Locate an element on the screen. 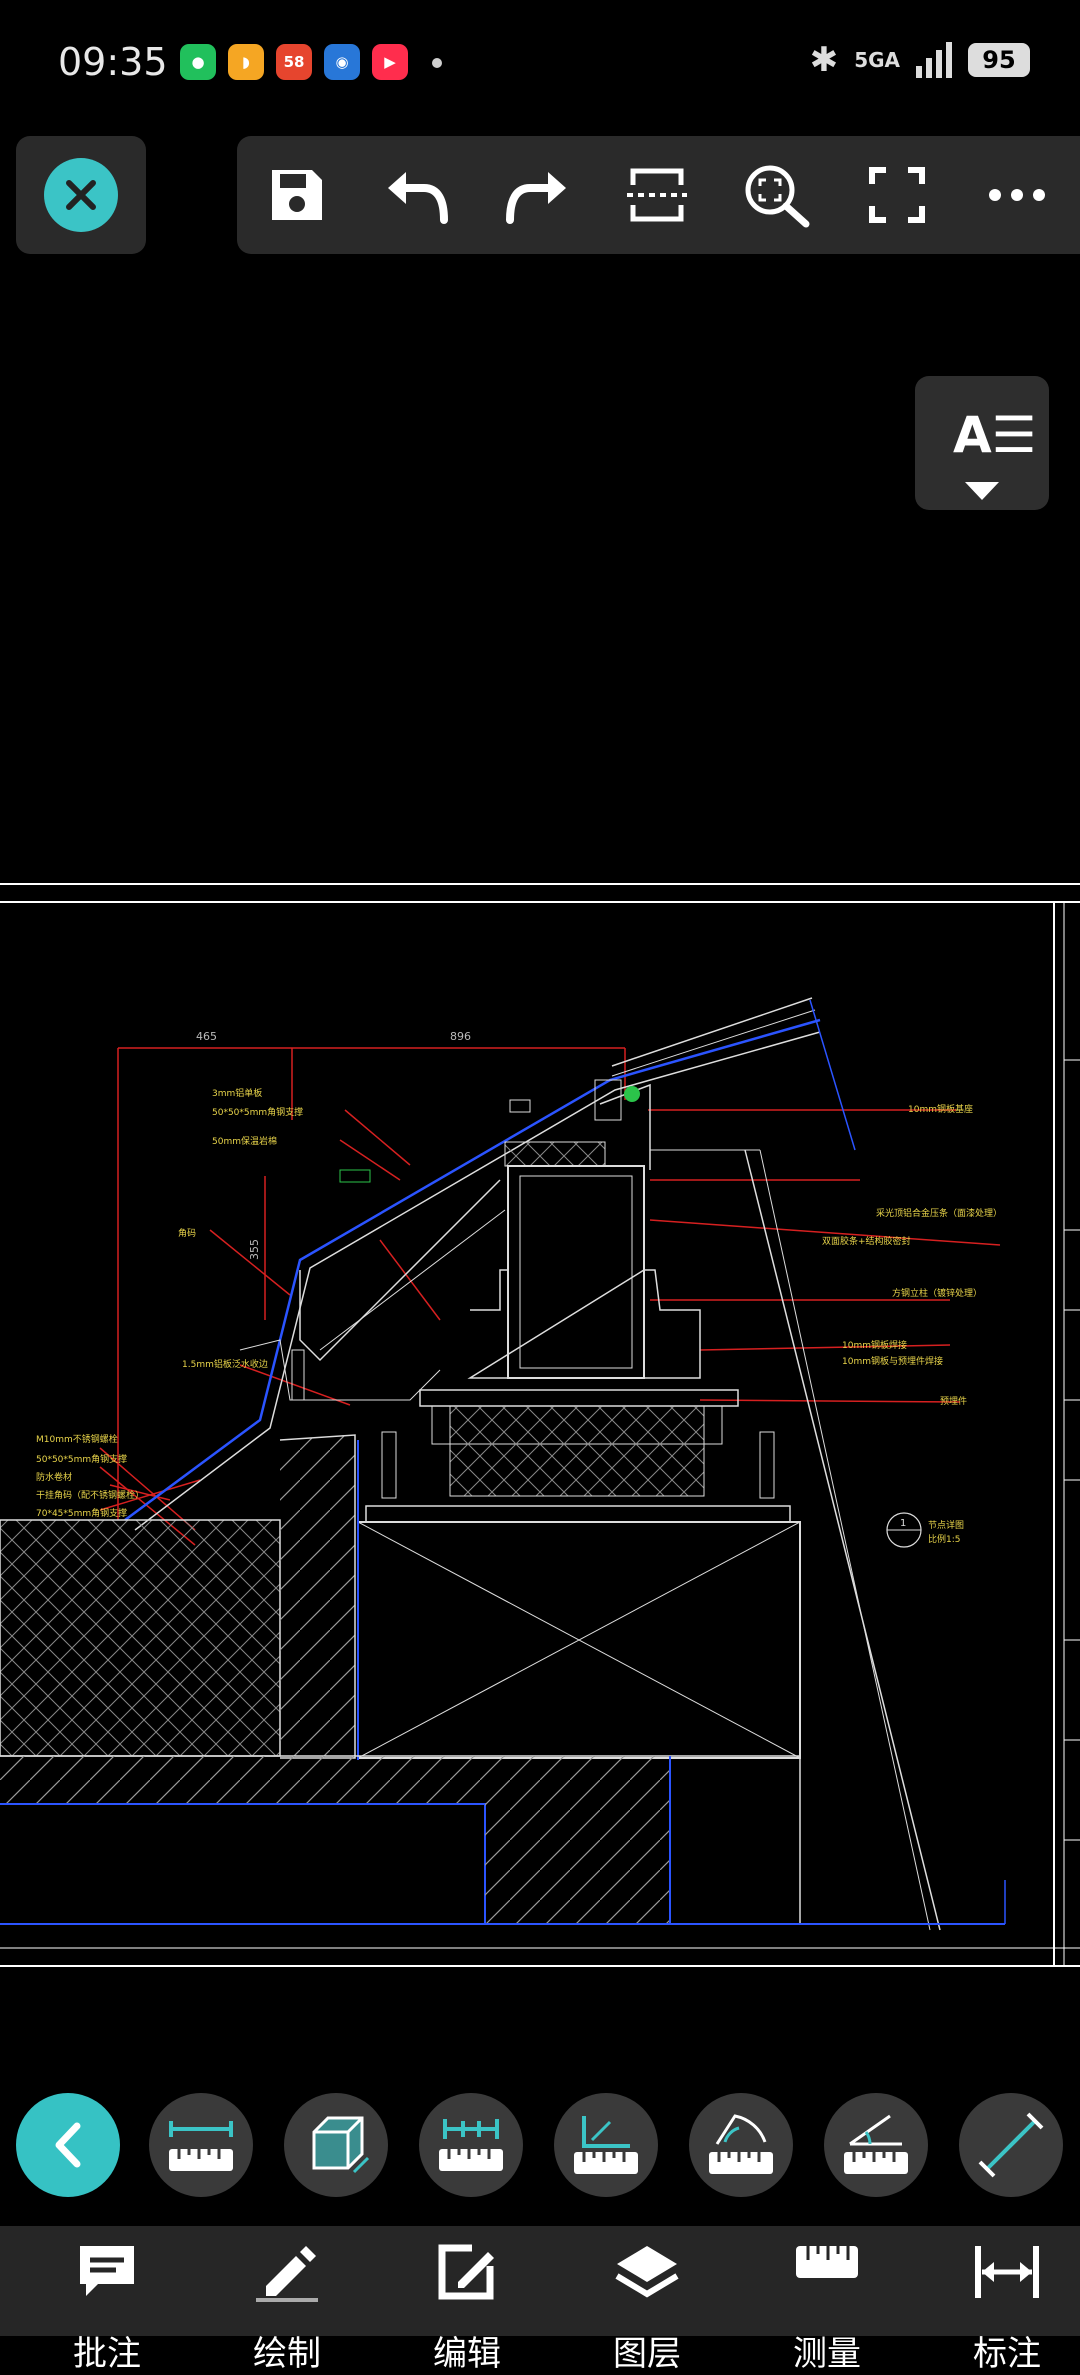  signal-icon is located at coordinates (934, 60).